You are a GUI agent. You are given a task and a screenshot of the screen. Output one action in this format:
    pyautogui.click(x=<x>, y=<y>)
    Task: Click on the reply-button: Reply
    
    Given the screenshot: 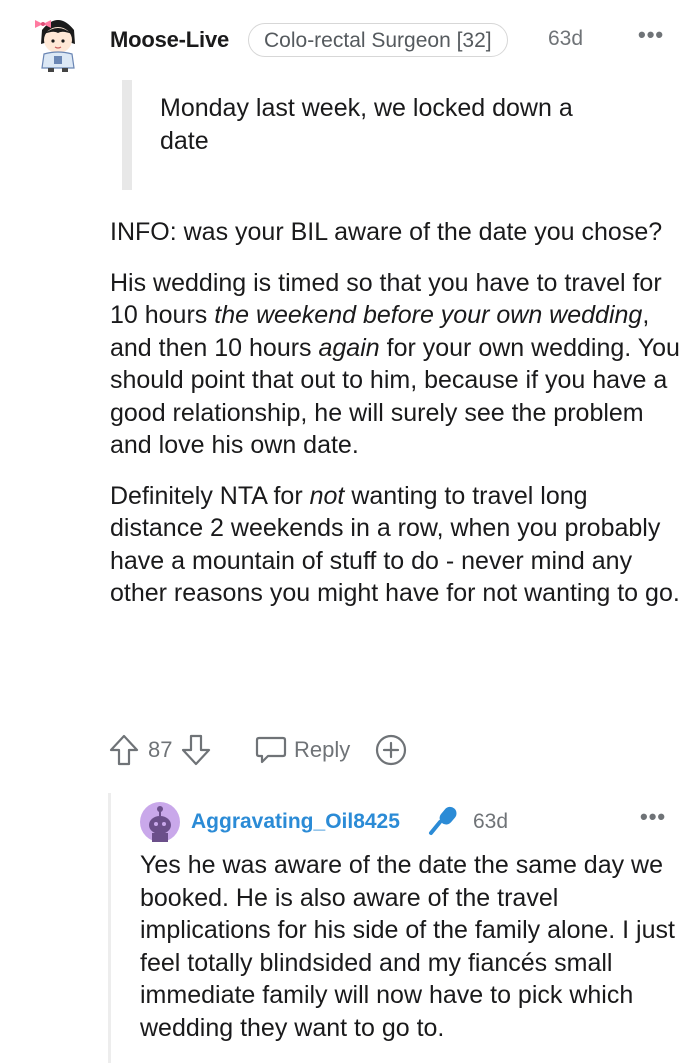 What is the action you would take?
    pyautogui.click(x=309, y=750)
    